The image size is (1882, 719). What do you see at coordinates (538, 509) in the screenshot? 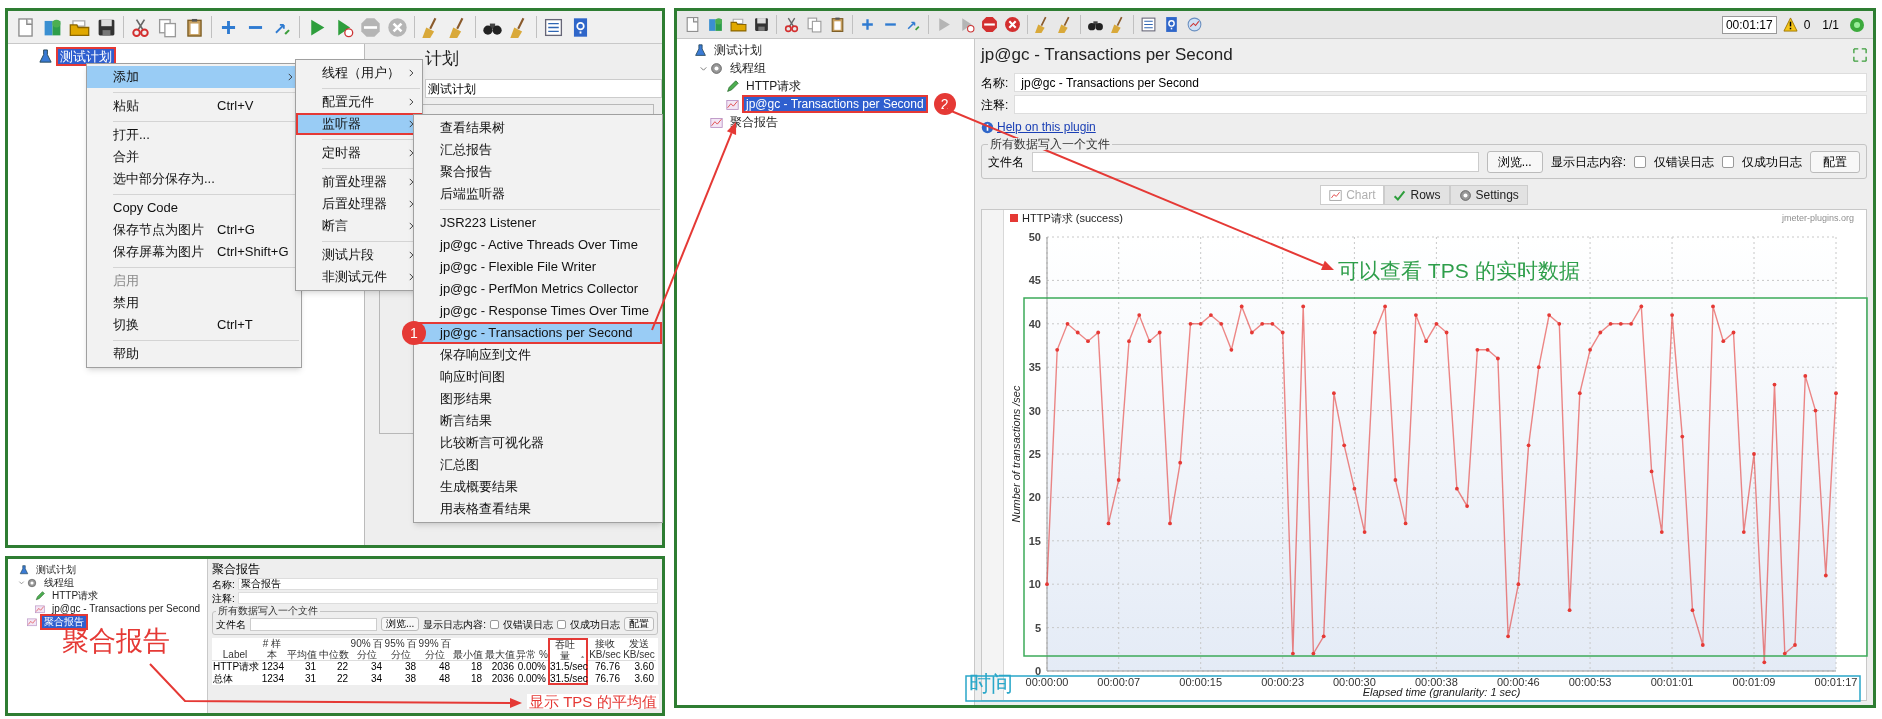
I see `menu-item: 用表格查看结果` at bounding box center [538, 509].